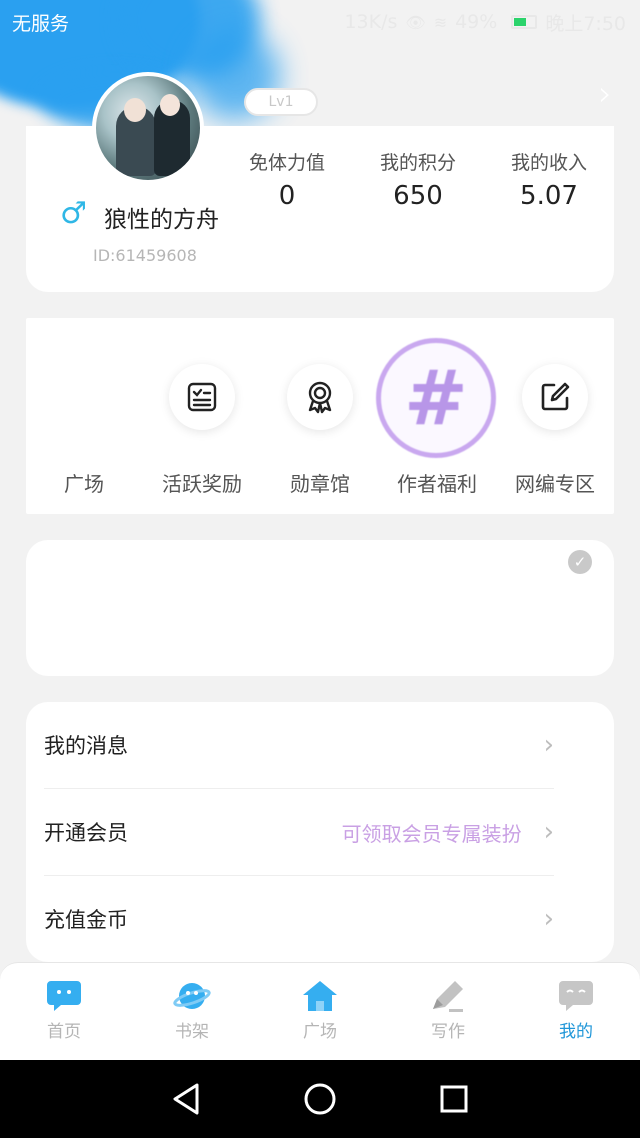  What do you see at coordinates (64, 996) in the screenshot?
I see `chat-bubble-icon` at bounding box center [64, 996].